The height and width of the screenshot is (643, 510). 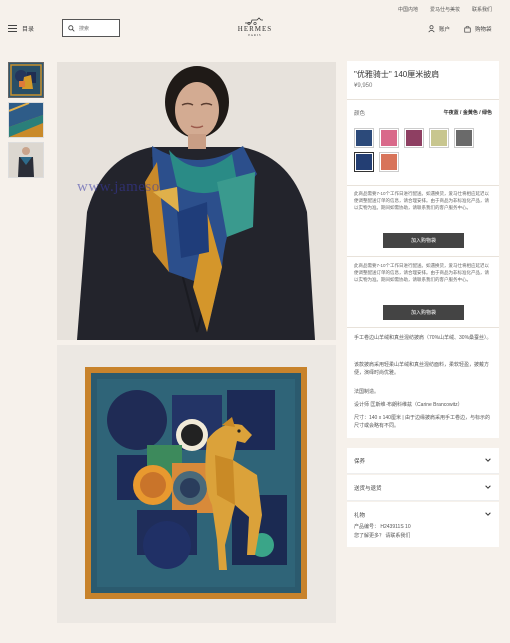 I want to click on cart-link: 购物袋, so click(x=478, y=29).